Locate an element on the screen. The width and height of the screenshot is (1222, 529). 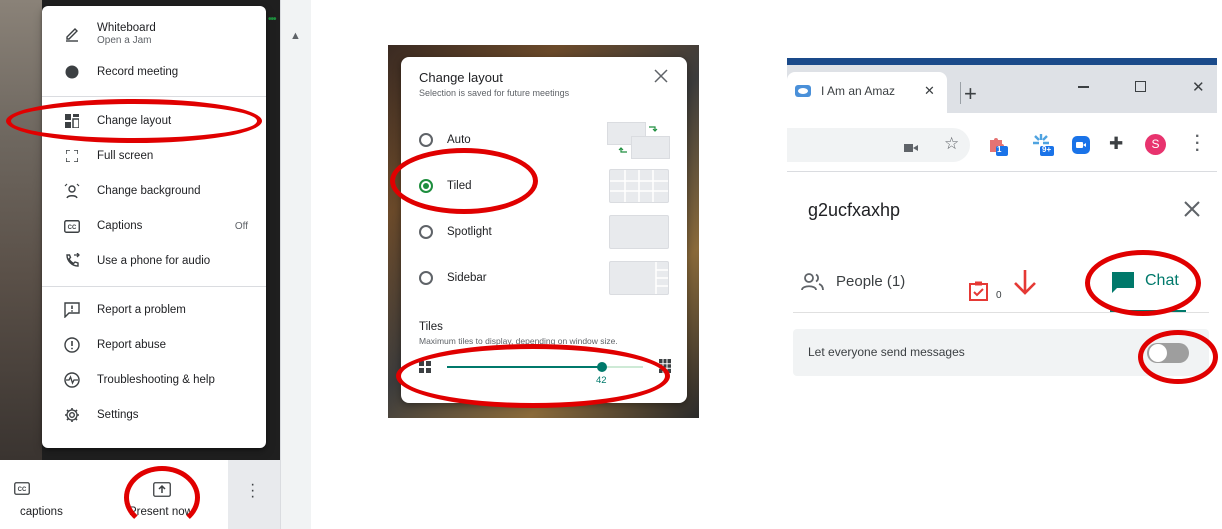
gear-icon is located at coordinates (72, 415).